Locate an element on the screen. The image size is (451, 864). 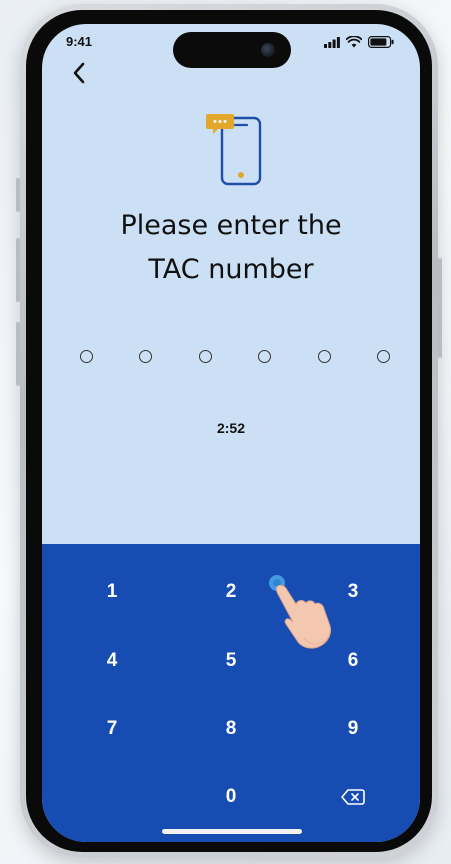
pin-input is located at coordinates (235, 356).